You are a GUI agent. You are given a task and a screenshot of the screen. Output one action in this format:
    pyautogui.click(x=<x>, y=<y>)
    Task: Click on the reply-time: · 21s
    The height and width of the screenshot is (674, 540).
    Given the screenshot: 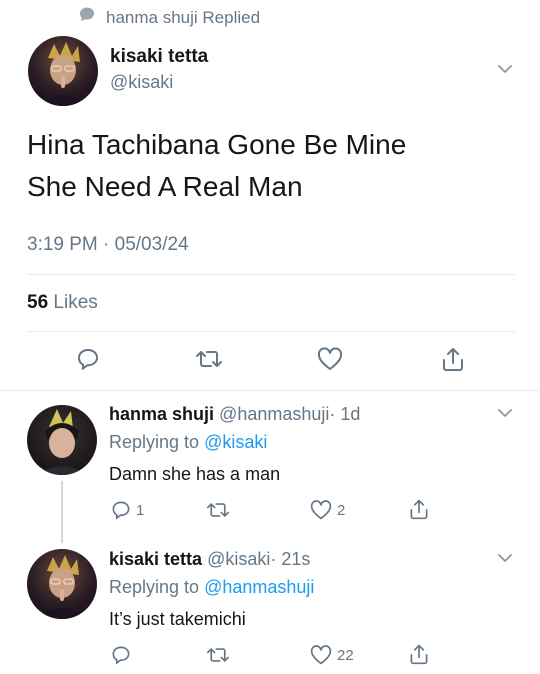 What is the action you would take?
    pyautogui.click(x=290, y=559)
    